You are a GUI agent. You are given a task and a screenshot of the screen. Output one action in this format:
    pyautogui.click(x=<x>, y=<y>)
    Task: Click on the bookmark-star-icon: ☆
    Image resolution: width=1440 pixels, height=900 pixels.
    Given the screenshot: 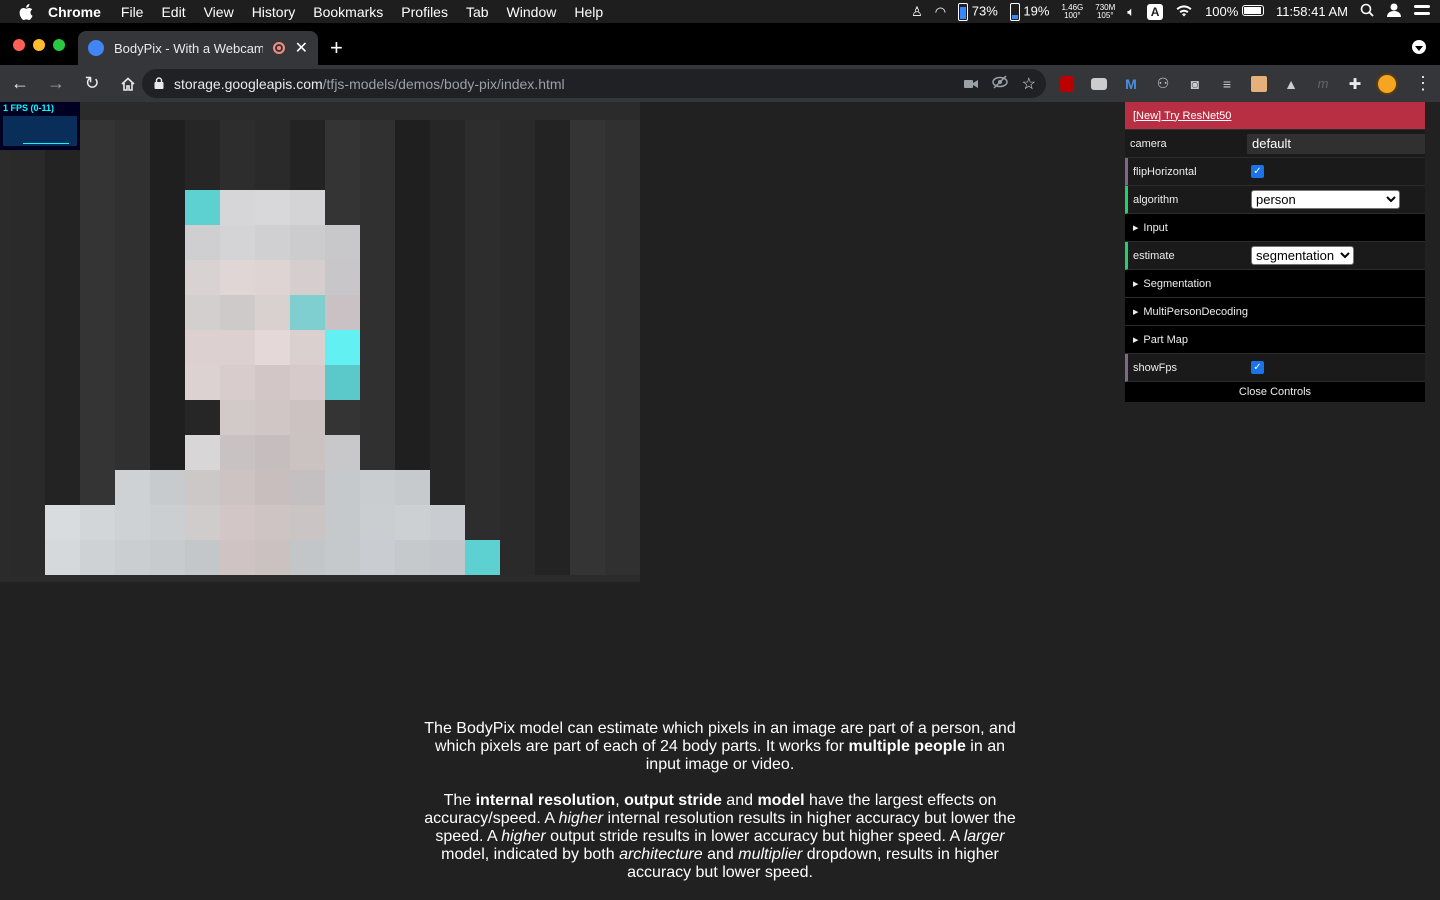 What is the action you would take?
    pyautogui.click(x=1029, y=84)
    